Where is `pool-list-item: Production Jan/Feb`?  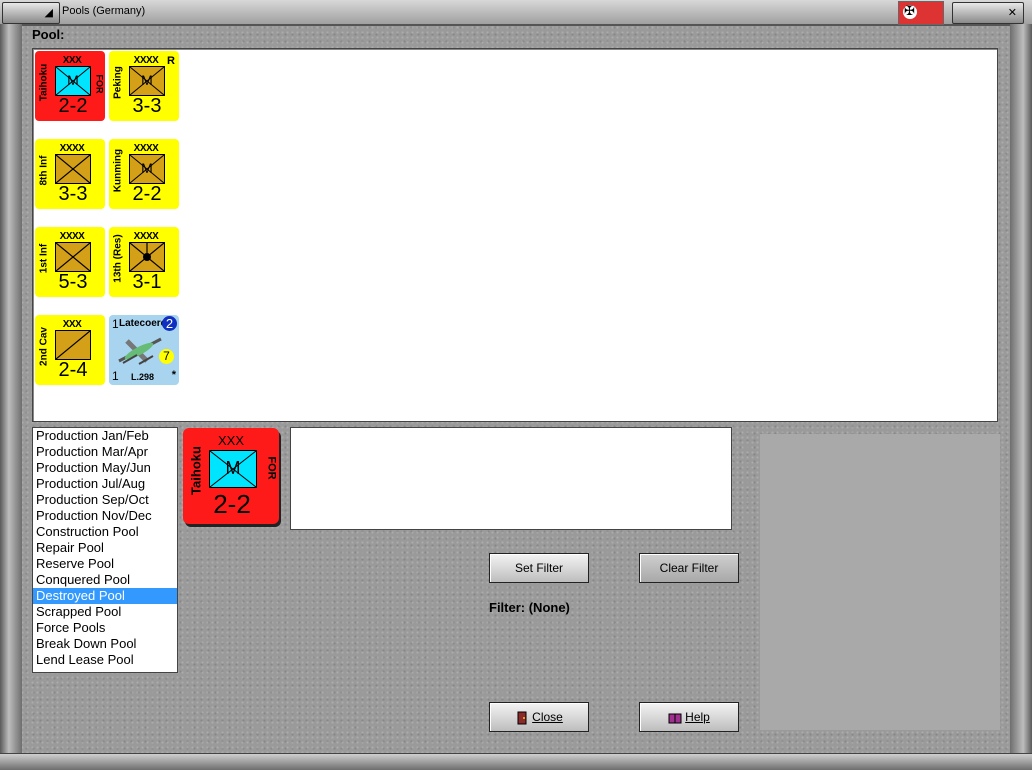
pool-list-item: Production Jan/Feb is located at coordinates (105, 436).